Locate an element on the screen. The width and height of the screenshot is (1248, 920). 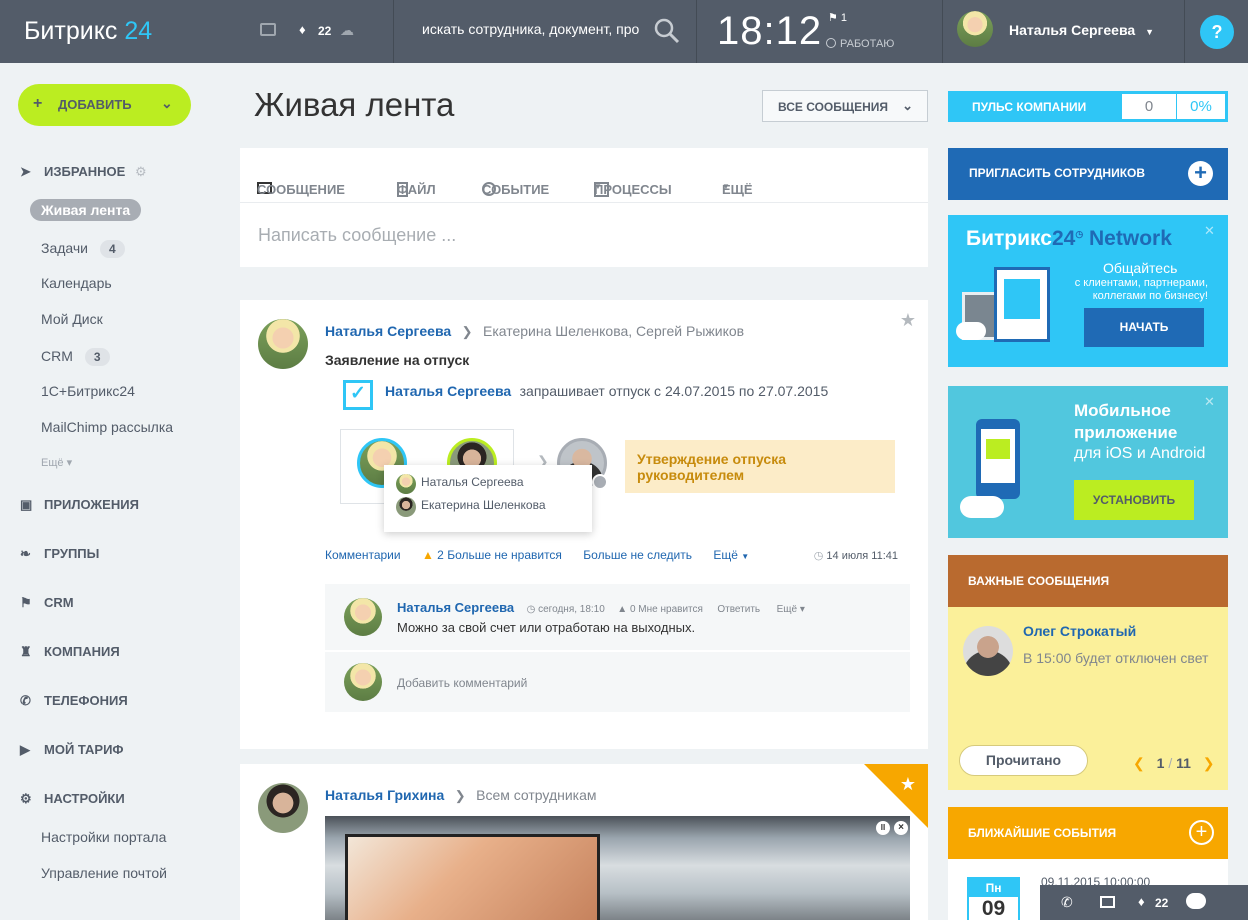
install-button: УСТАНОВИТЬ is located at coordinates (1134, 500).